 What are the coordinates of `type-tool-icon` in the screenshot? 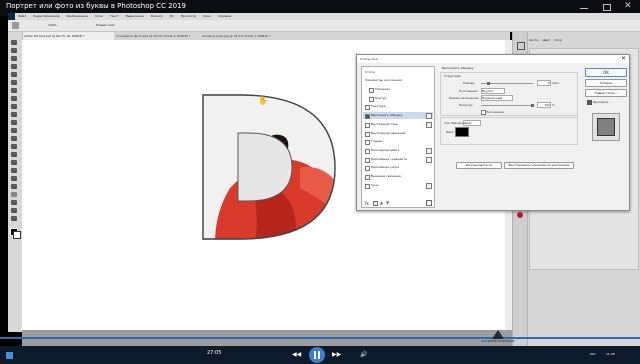 It's located at (14, 170).